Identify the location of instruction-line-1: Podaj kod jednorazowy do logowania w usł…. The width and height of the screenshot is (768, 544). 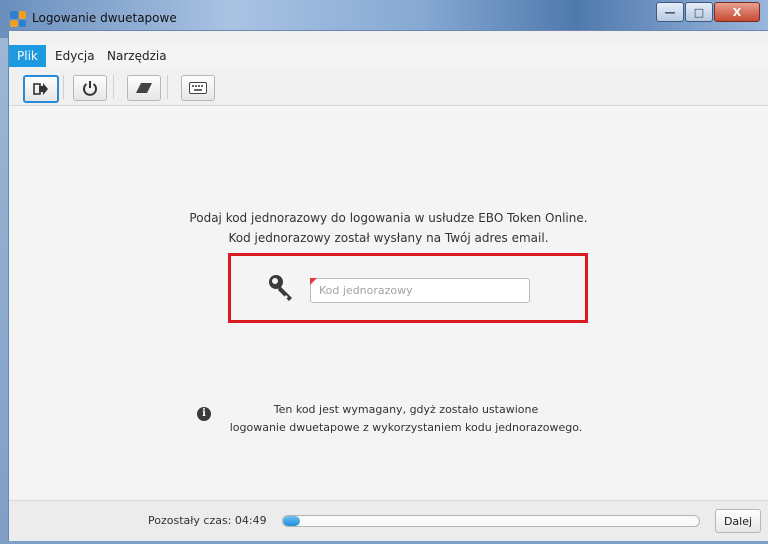
(388, 218).